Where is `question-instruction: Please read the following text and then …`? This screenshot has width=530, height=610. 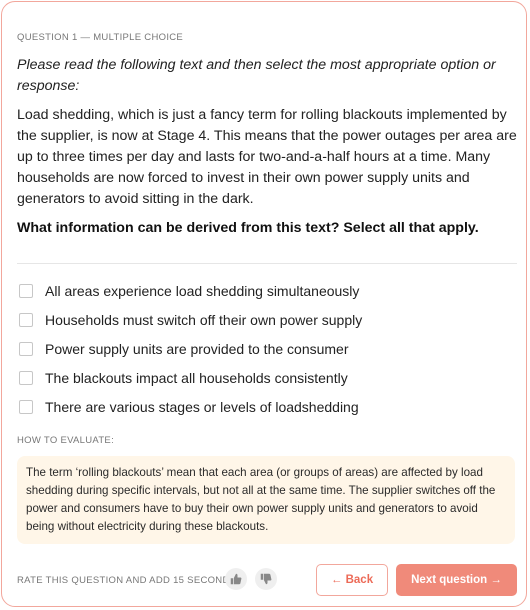 question-instruction: Please read the following text and then … is located at coordinates (256, 75).